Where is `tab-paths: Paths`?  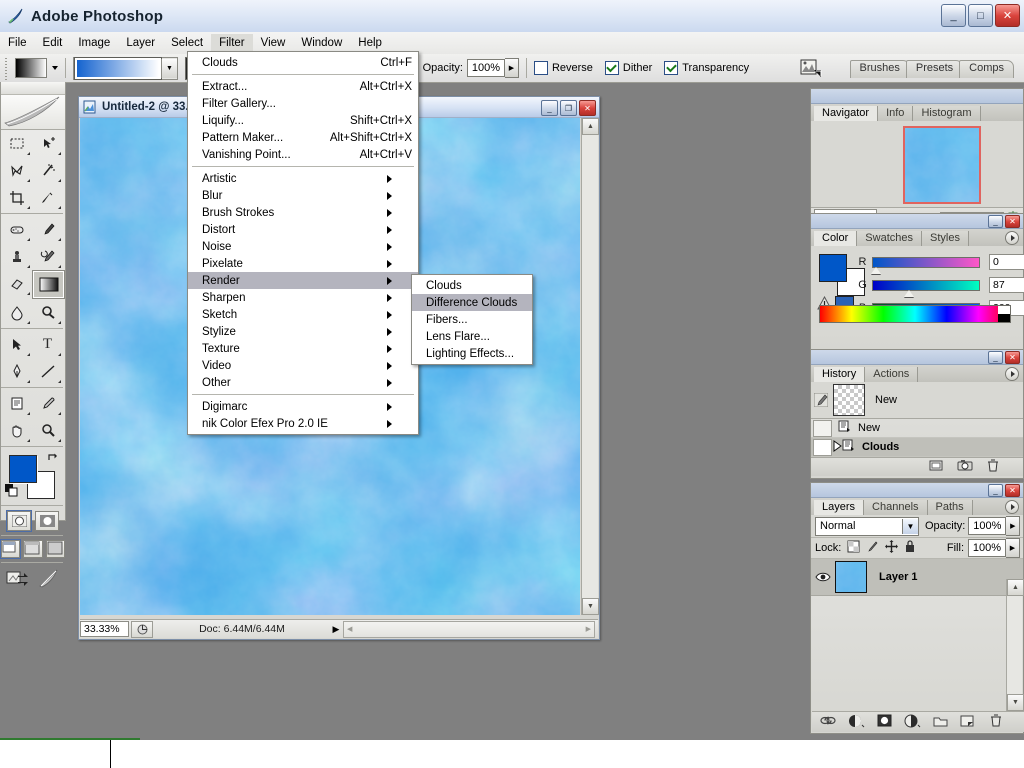 tab-paths: Paths is located at coordinates (950, 507).